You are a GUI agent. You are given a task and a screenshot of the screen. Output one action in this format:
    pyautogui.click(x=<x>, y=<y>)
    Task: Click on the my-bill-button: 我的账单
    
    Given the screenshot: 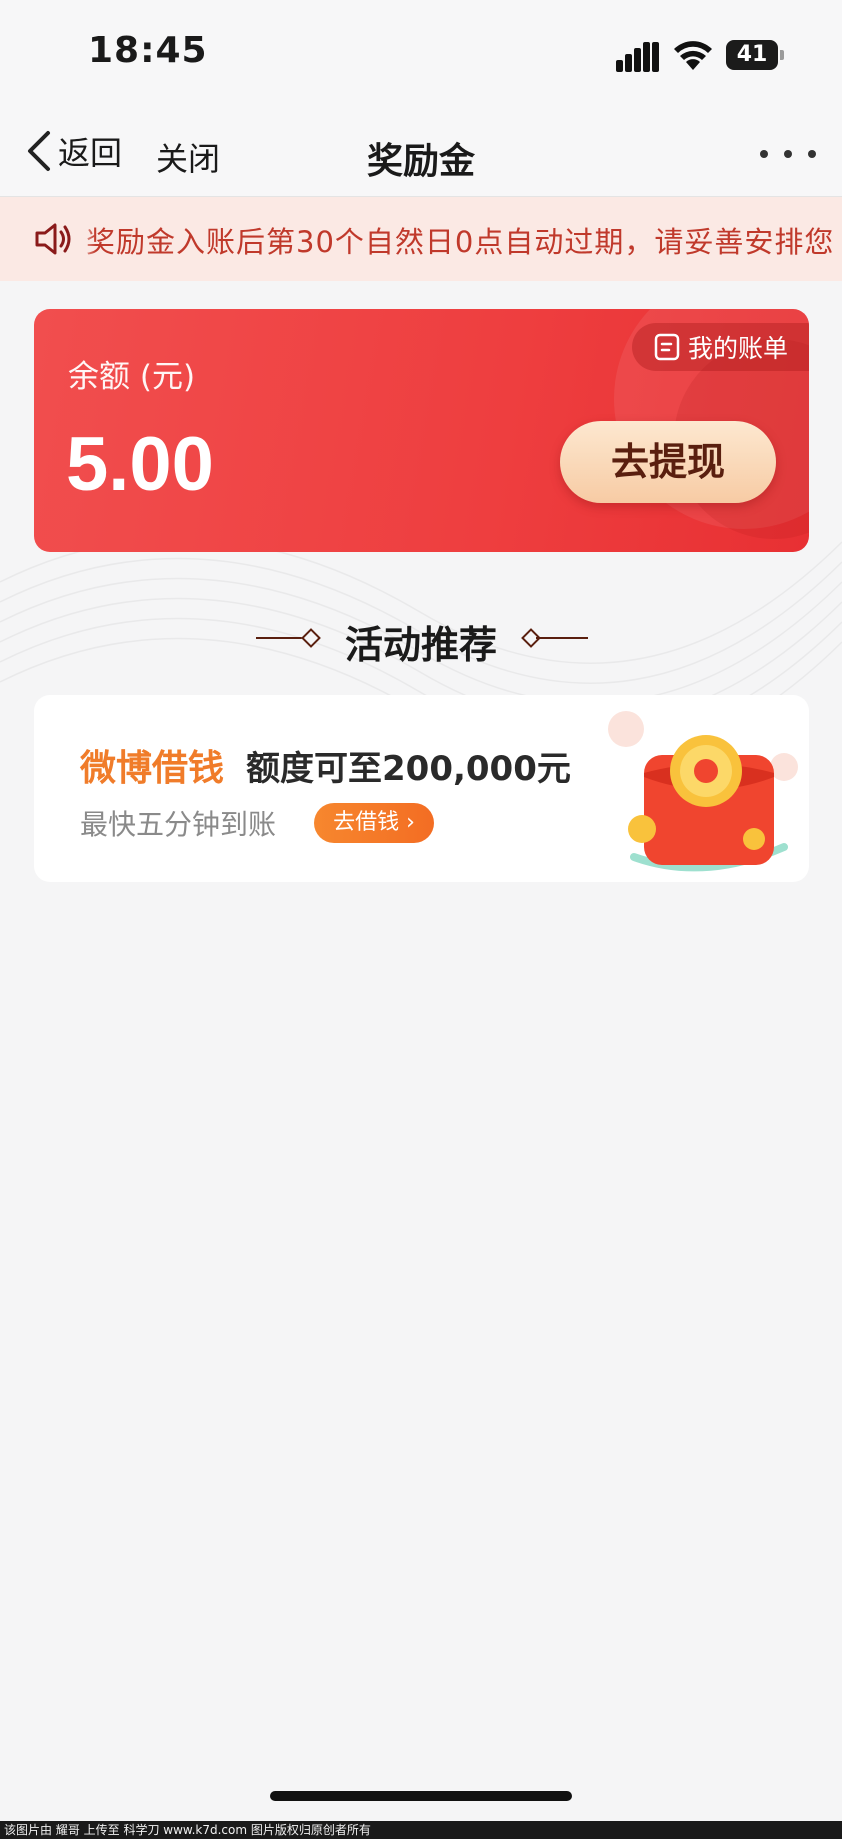 What is the action you would take?
    pyautogui.click(x=720, y=347)
    